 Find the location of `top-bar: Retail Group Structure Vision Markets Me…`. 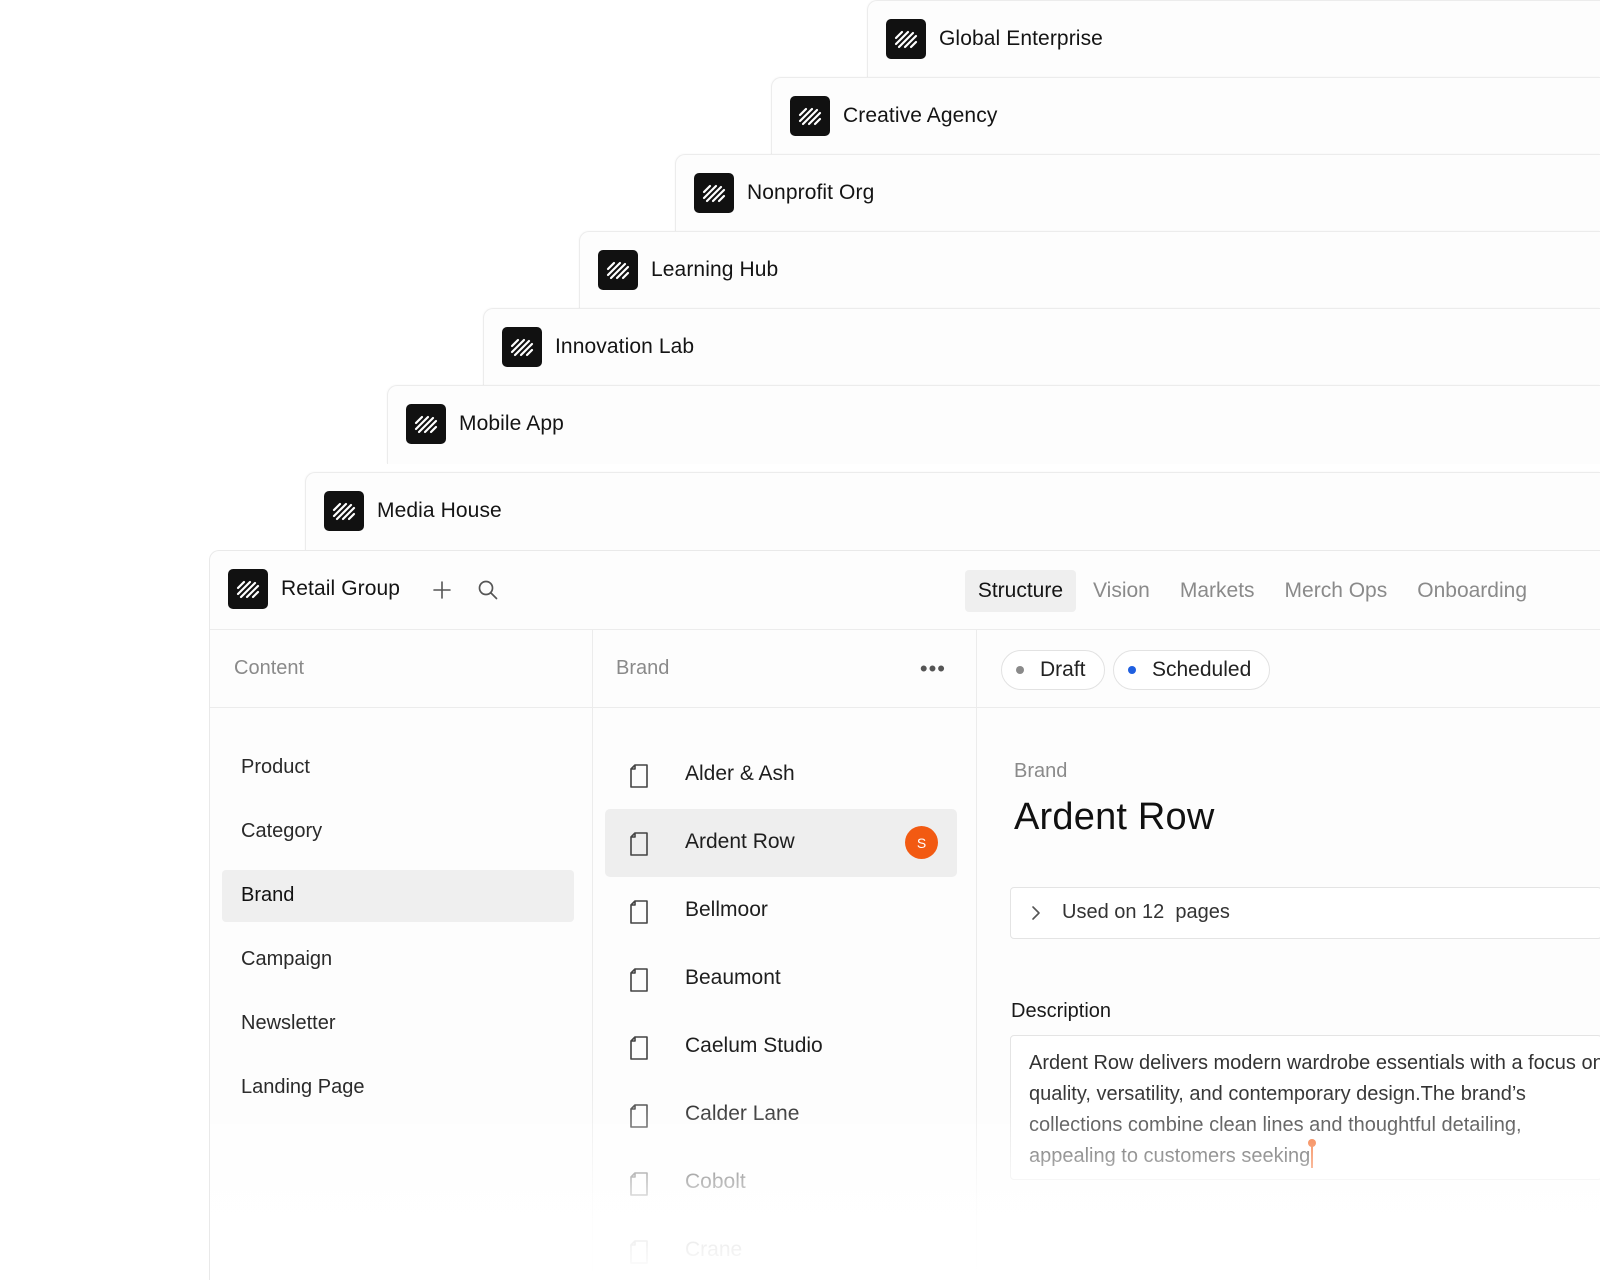

top-bar: Retail Group Structure Vision Markets Me… is located at coordinates (905, 590).